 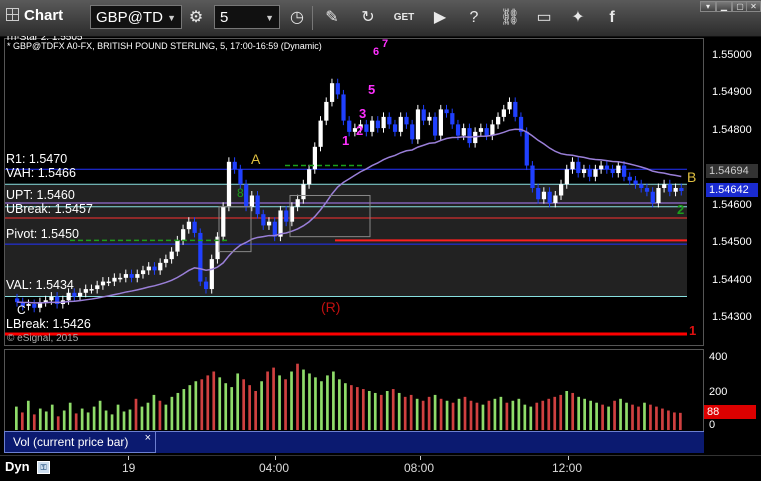 I want to click on clock-icon: ◷, so click(x=297, y=18).